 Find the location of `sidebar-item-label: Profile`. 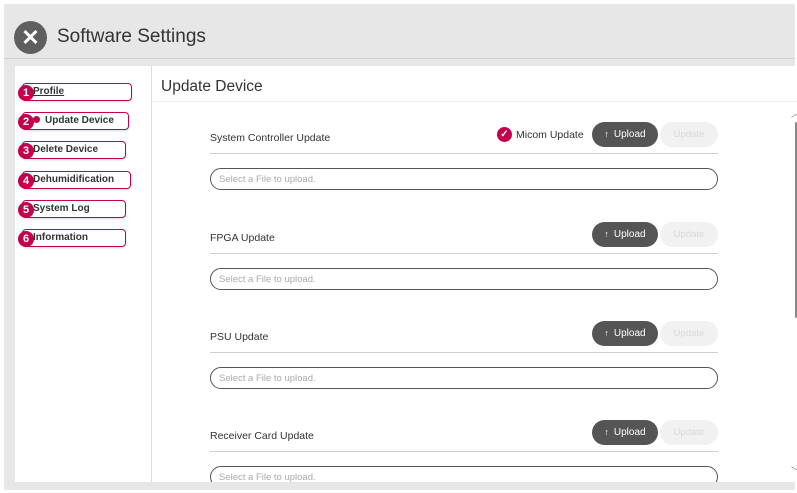

sidebar-item-label: Profile is located at coordinates (49, 91).